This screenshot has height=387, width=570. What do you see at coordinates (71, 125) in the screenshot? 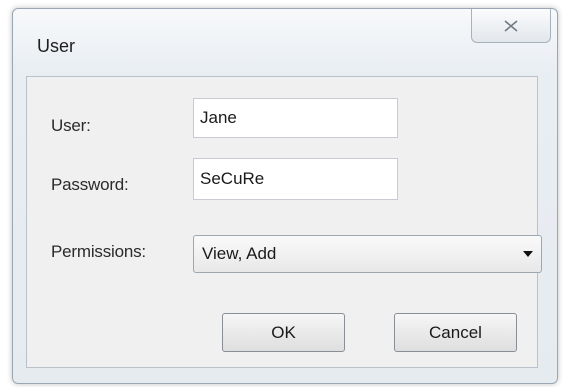
I see `user-label: User:` at bounding box center [71, 125].